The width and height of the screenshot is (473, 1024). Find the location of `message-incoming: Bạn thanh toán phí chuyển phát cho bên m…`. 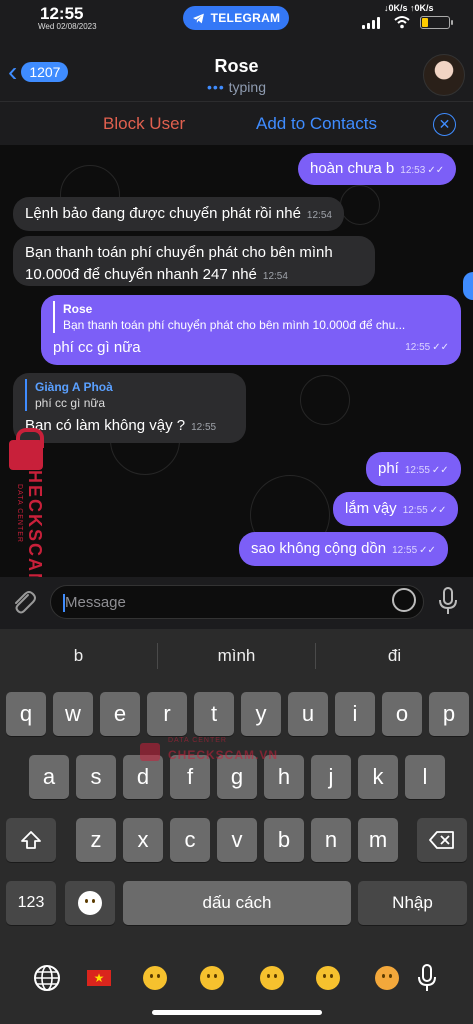

message-incoming: Bạn thanh toán phí chuyển phát cho bên m… is located at coordinates (194, 261).